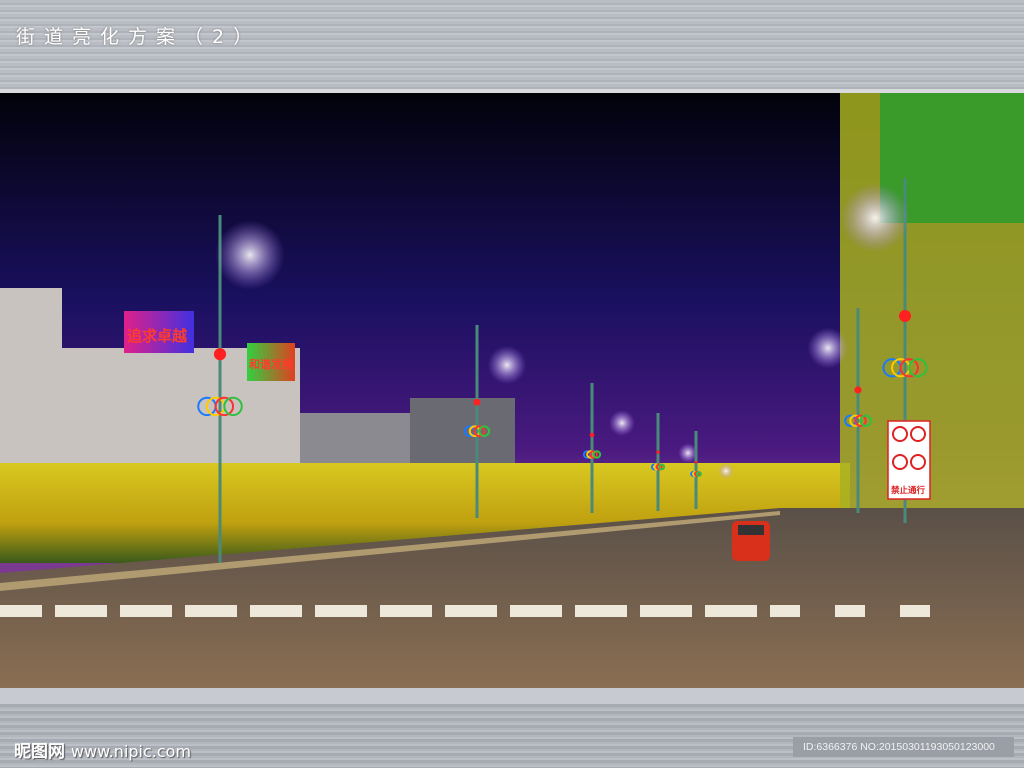  I want to click on crosswalk-stripes, so click(465, 611).